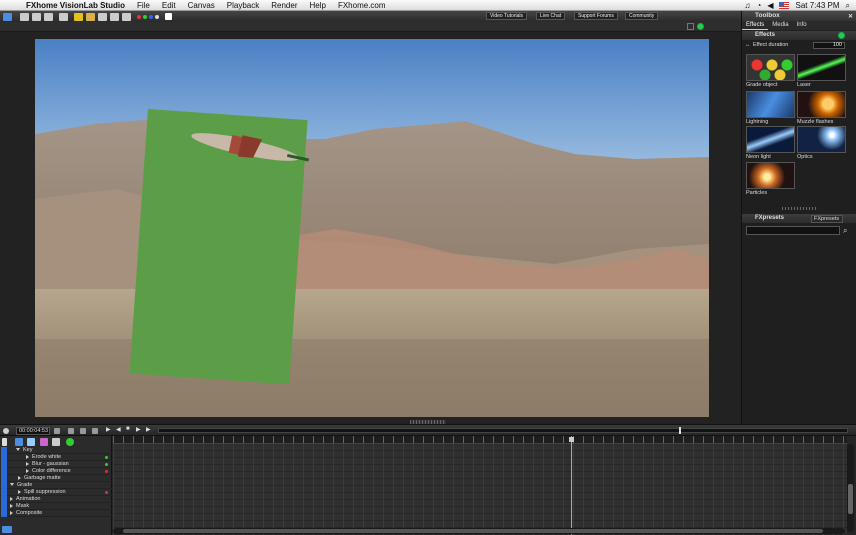 The image size is (856, 535). Describe the element at coordinates (770, 71) in the screenshot. I see `effect-grade-object: Grade object` at that location.